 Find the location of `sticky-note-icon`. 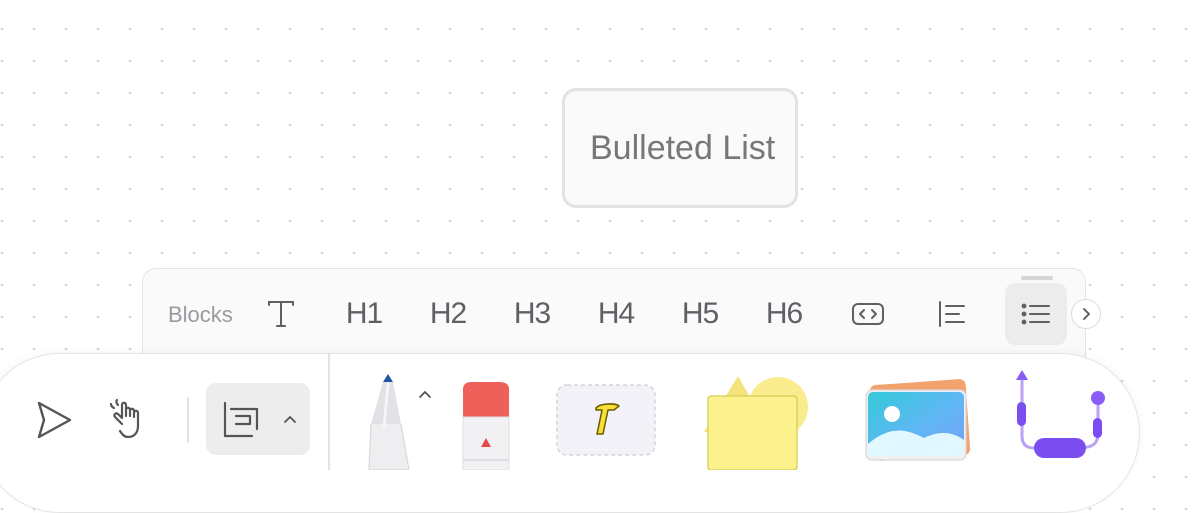

sticky-note-icon is located at coordinates (756, 423).